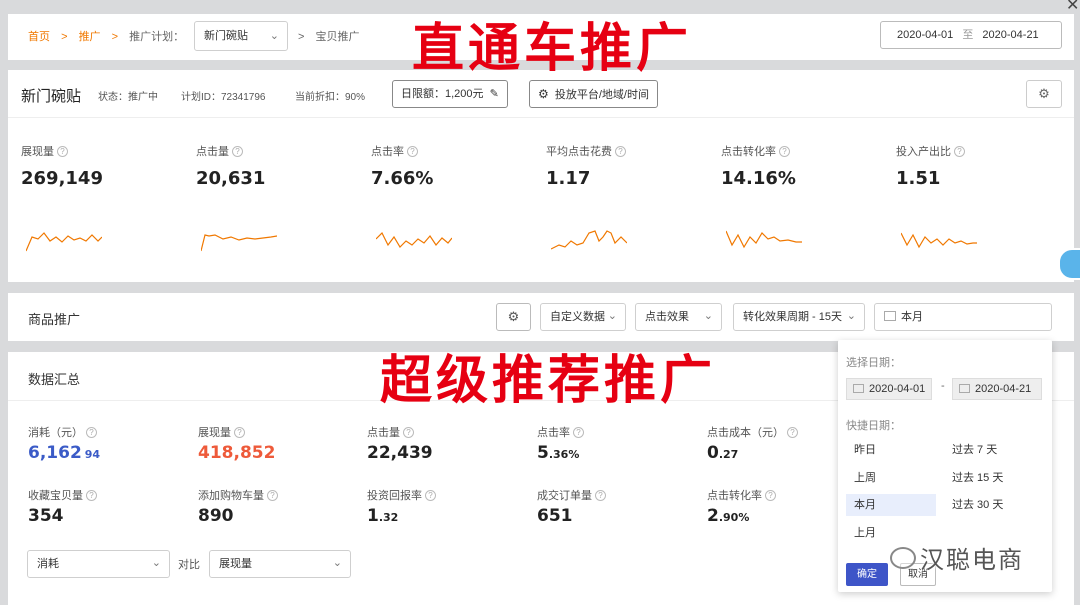 The image size is (1080, 605). What do you see at coordinates (106, 37) in the screenshot?
I see `breadcrumb: 首页 > 推广 > 推广计划：` at bounding box center [106, 37].